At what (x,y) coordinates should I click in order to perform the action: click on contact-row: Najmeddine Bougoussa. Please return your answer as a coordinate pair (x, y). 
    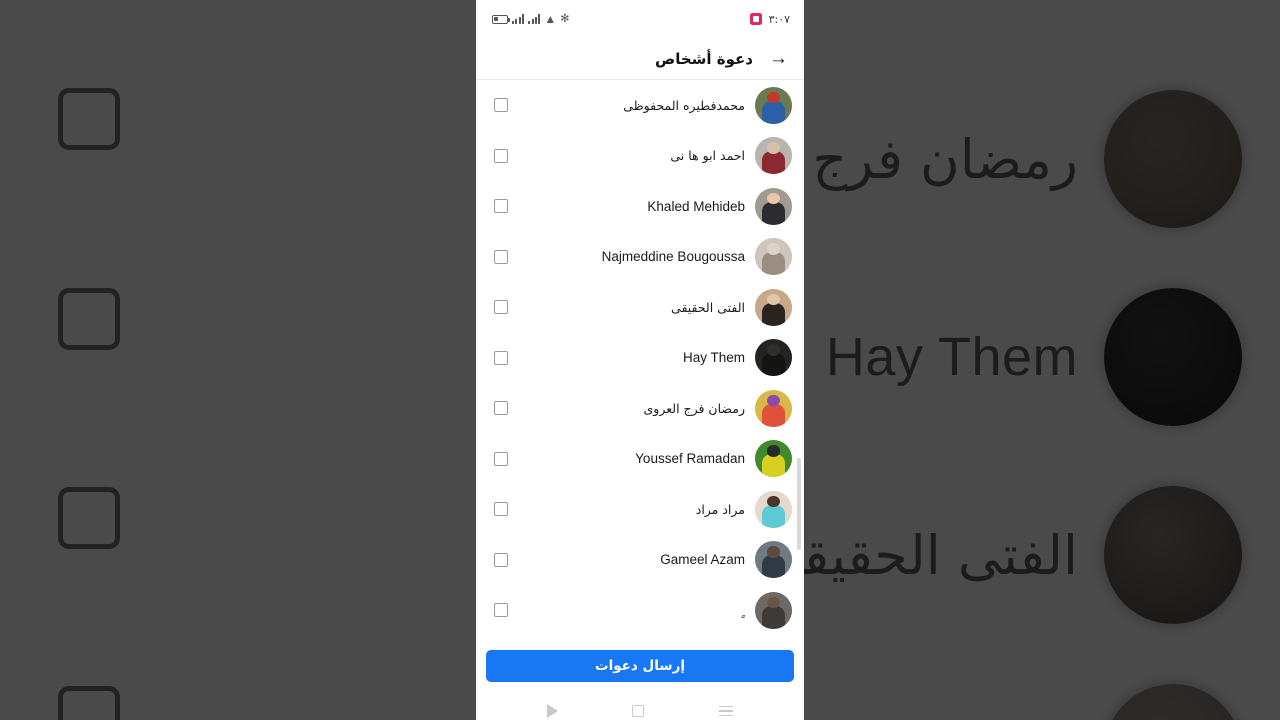
    Looking at the image, I should click on (640, 256).